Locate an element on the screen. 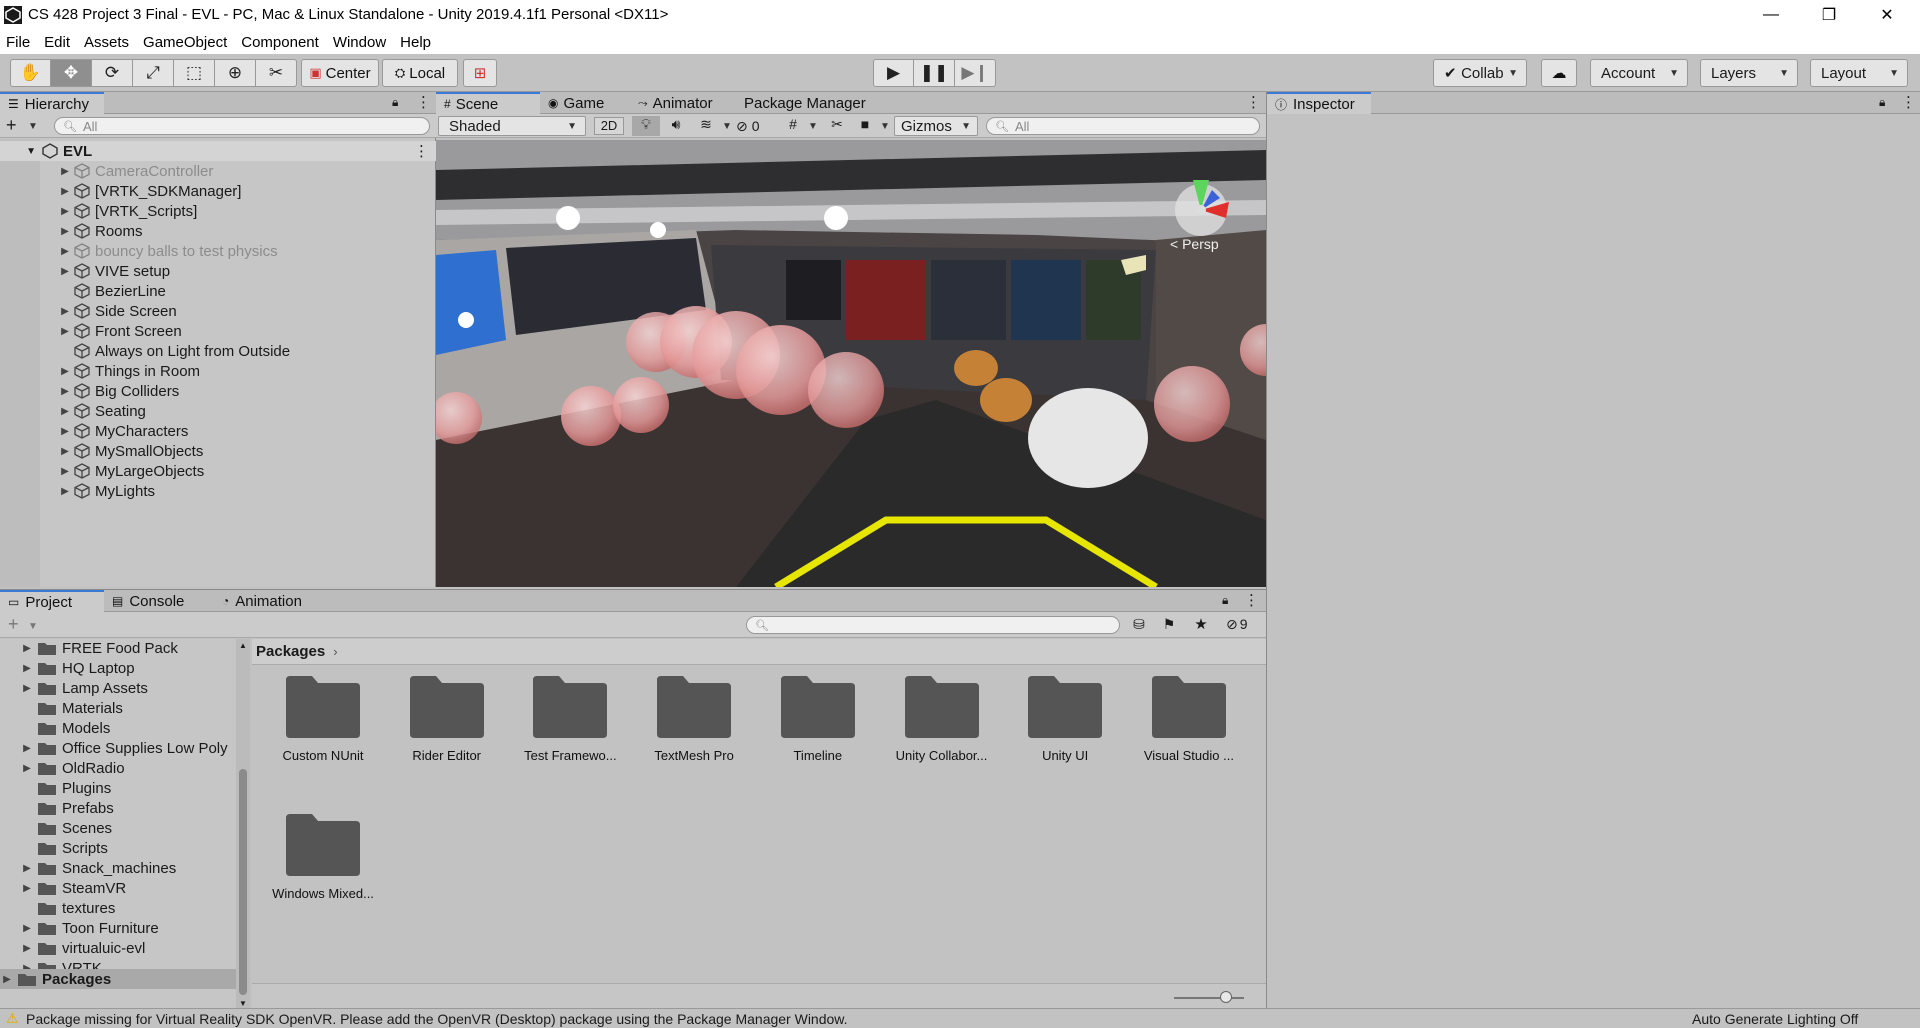 This screenshot has height=1028, width=1920. folder-tree-item: ▶ FREE Food Pack is located at coordinates (118, 648).